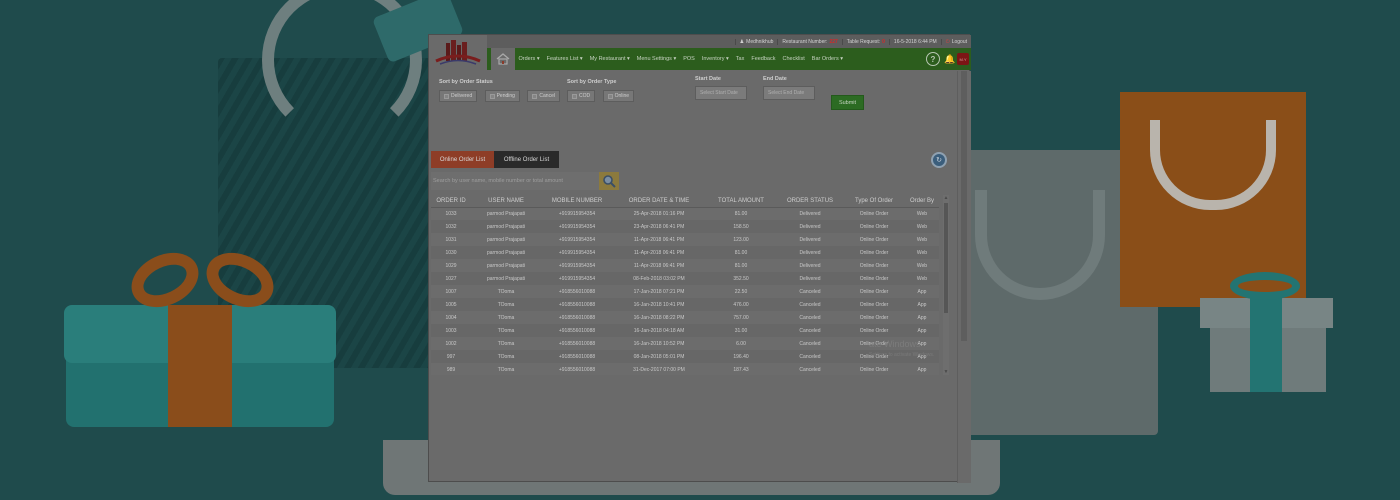 This screenshot has height=500, width=1400. What do you see at coordinates (715, 59) in the screenshot?
I see `nav-inventory: Inventory ▾` at bounding box center [715, 59].